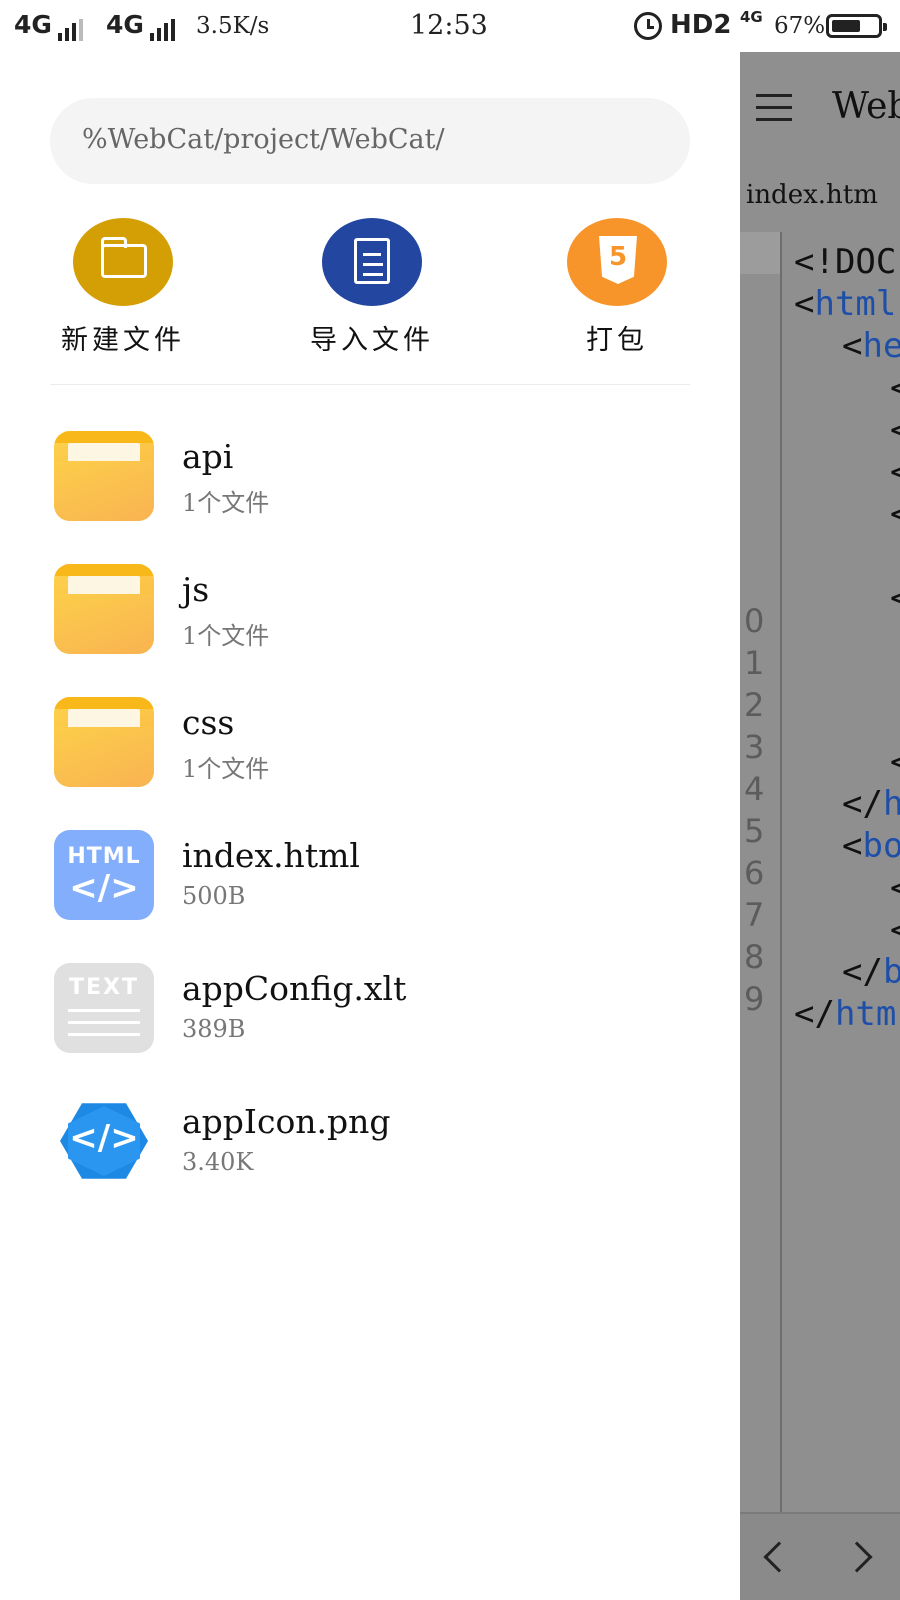 This screenshot has width=900, height=1600. What do you see at coordinates (857, 1557) in the screenshot?
I see `chevron-right-icon` at bounding box center [857, 1557].